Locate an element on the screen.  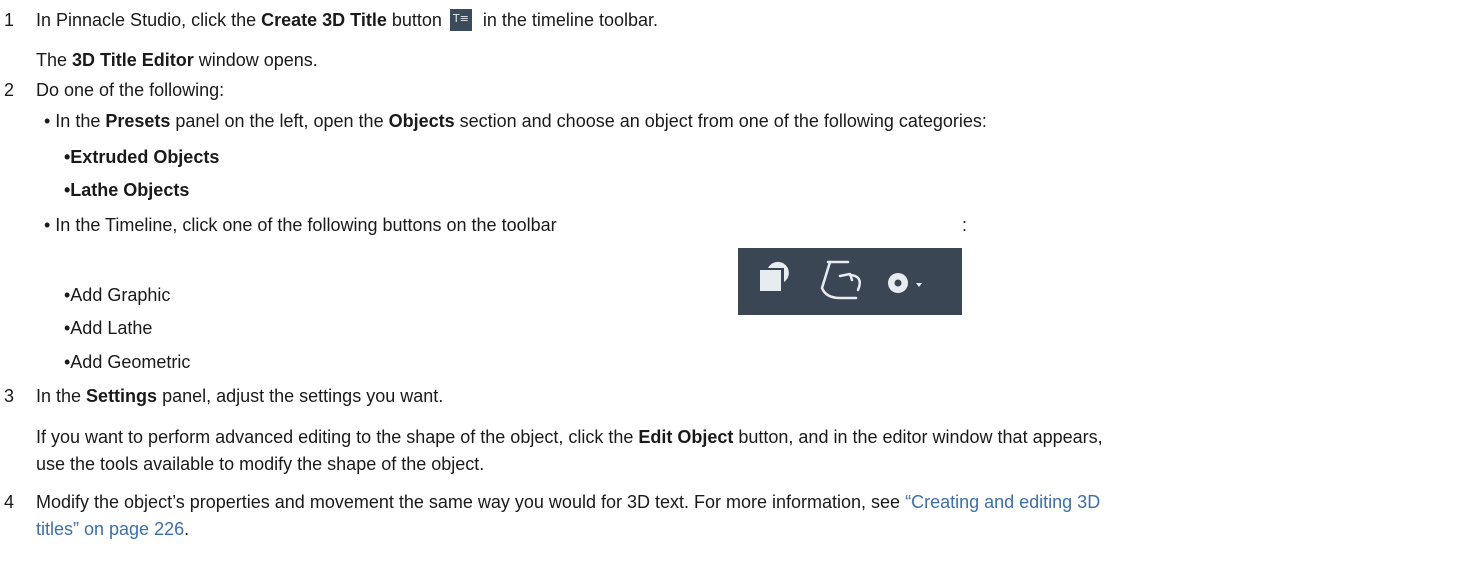
lathe-icon is located at coordinates (840, 280).